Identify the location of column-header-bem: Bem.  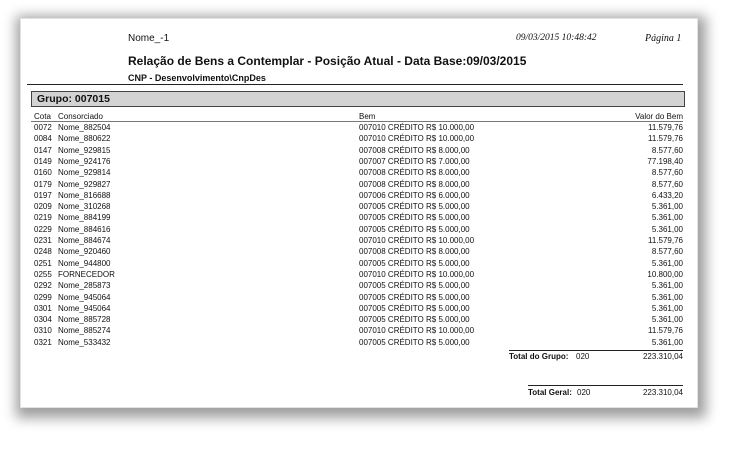
(367, 116).